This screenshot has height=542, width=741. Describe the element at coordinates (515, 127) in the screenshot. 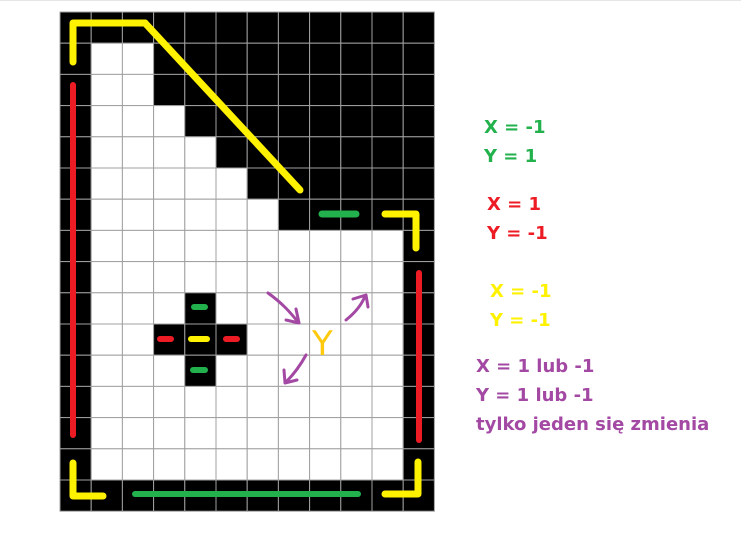

I see `legend-green-x: X = -1` at that location.